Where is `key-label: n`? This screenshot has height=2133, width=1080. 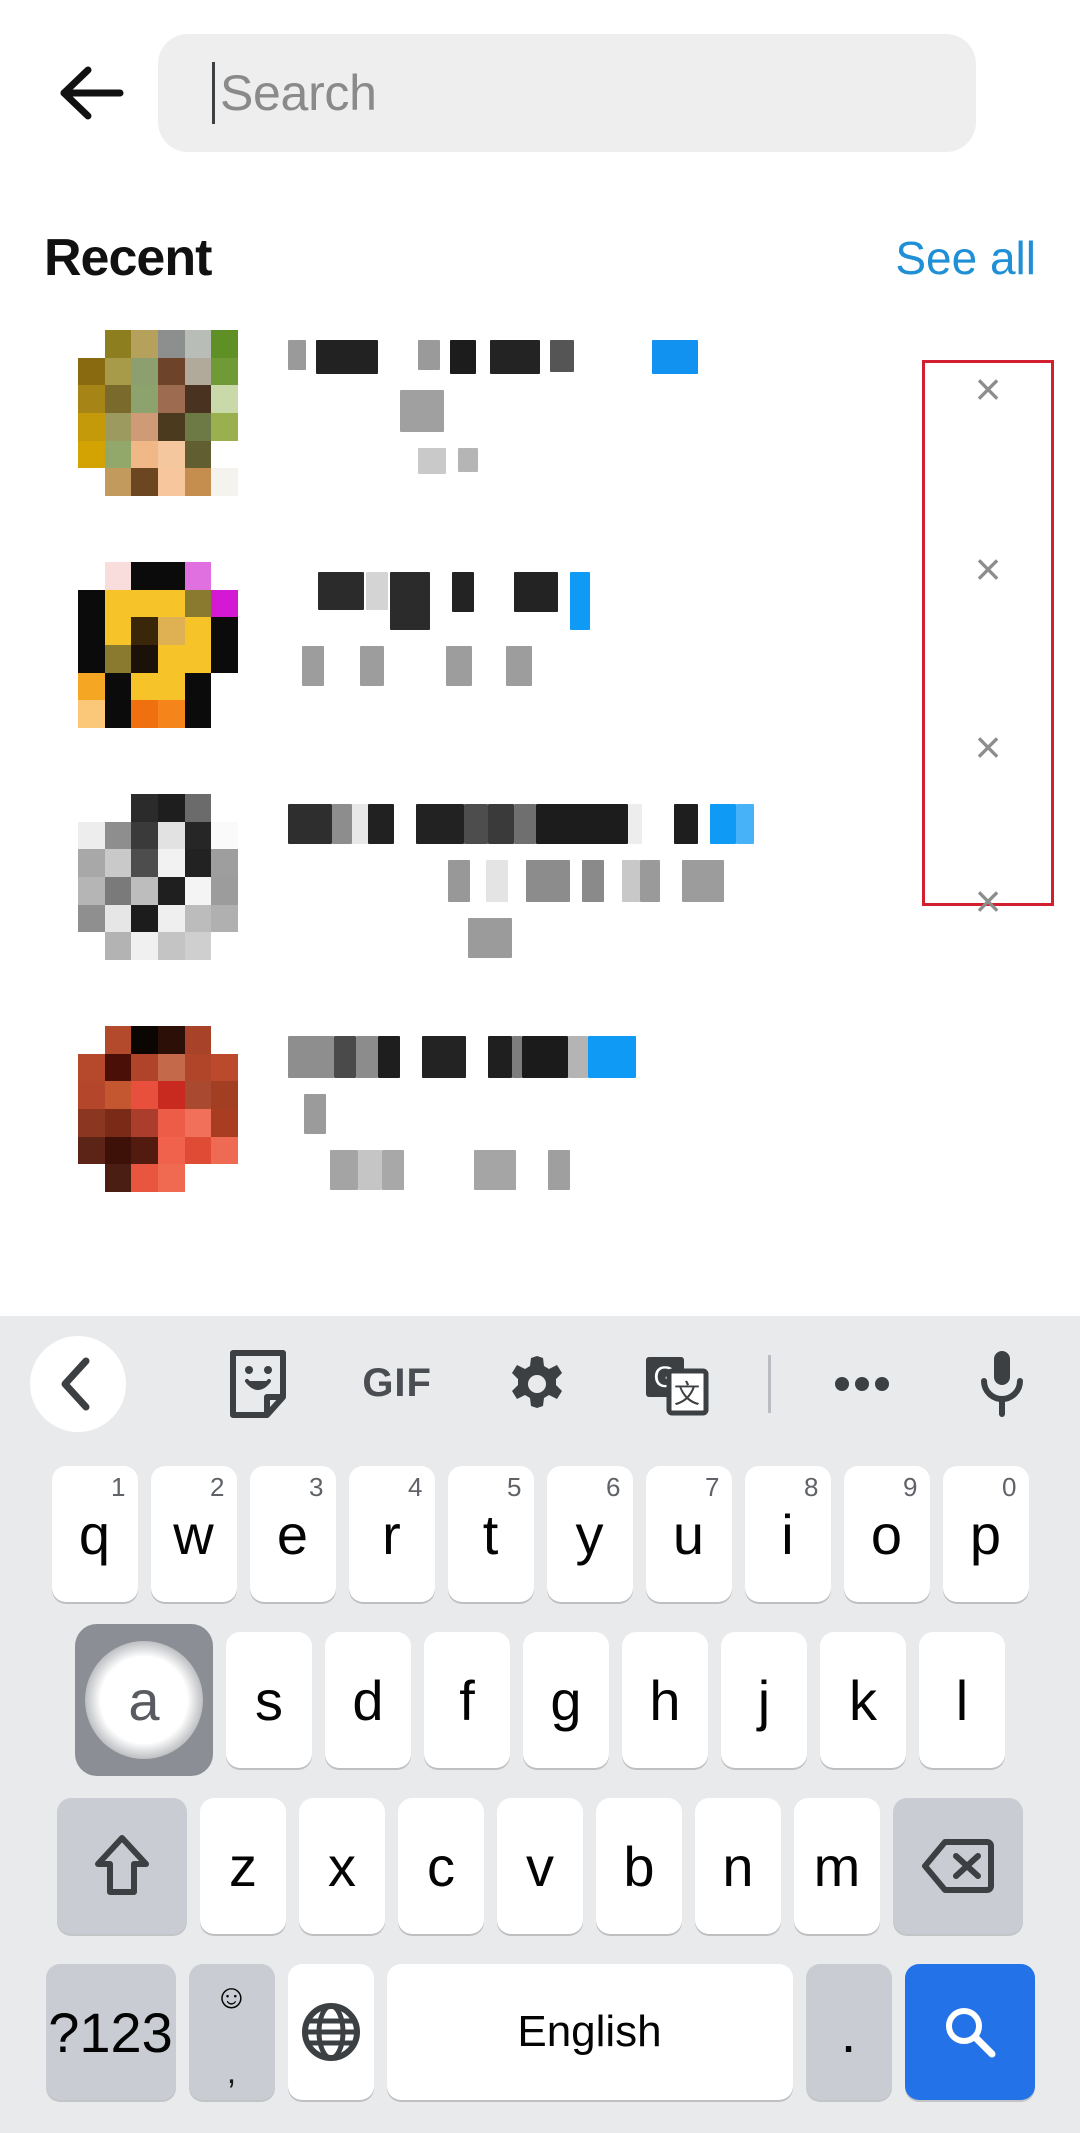
key-label: n is located at coordinates (738, 1866).